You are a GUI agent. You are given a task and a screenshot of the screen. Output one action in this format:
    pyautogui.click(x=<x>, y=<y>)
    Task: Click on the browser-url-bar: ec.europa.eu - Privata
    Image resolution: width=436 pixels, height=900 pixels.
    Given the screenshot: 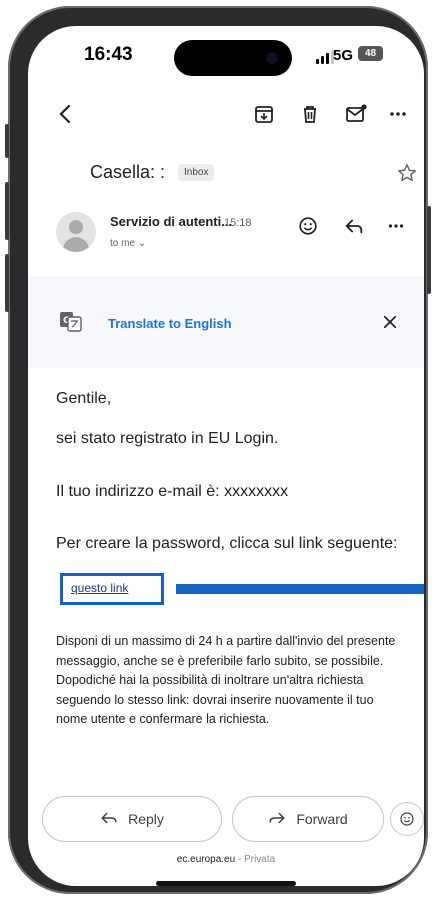 What is the action you would take?
    pyautogui.click(x=226, y=859)
    